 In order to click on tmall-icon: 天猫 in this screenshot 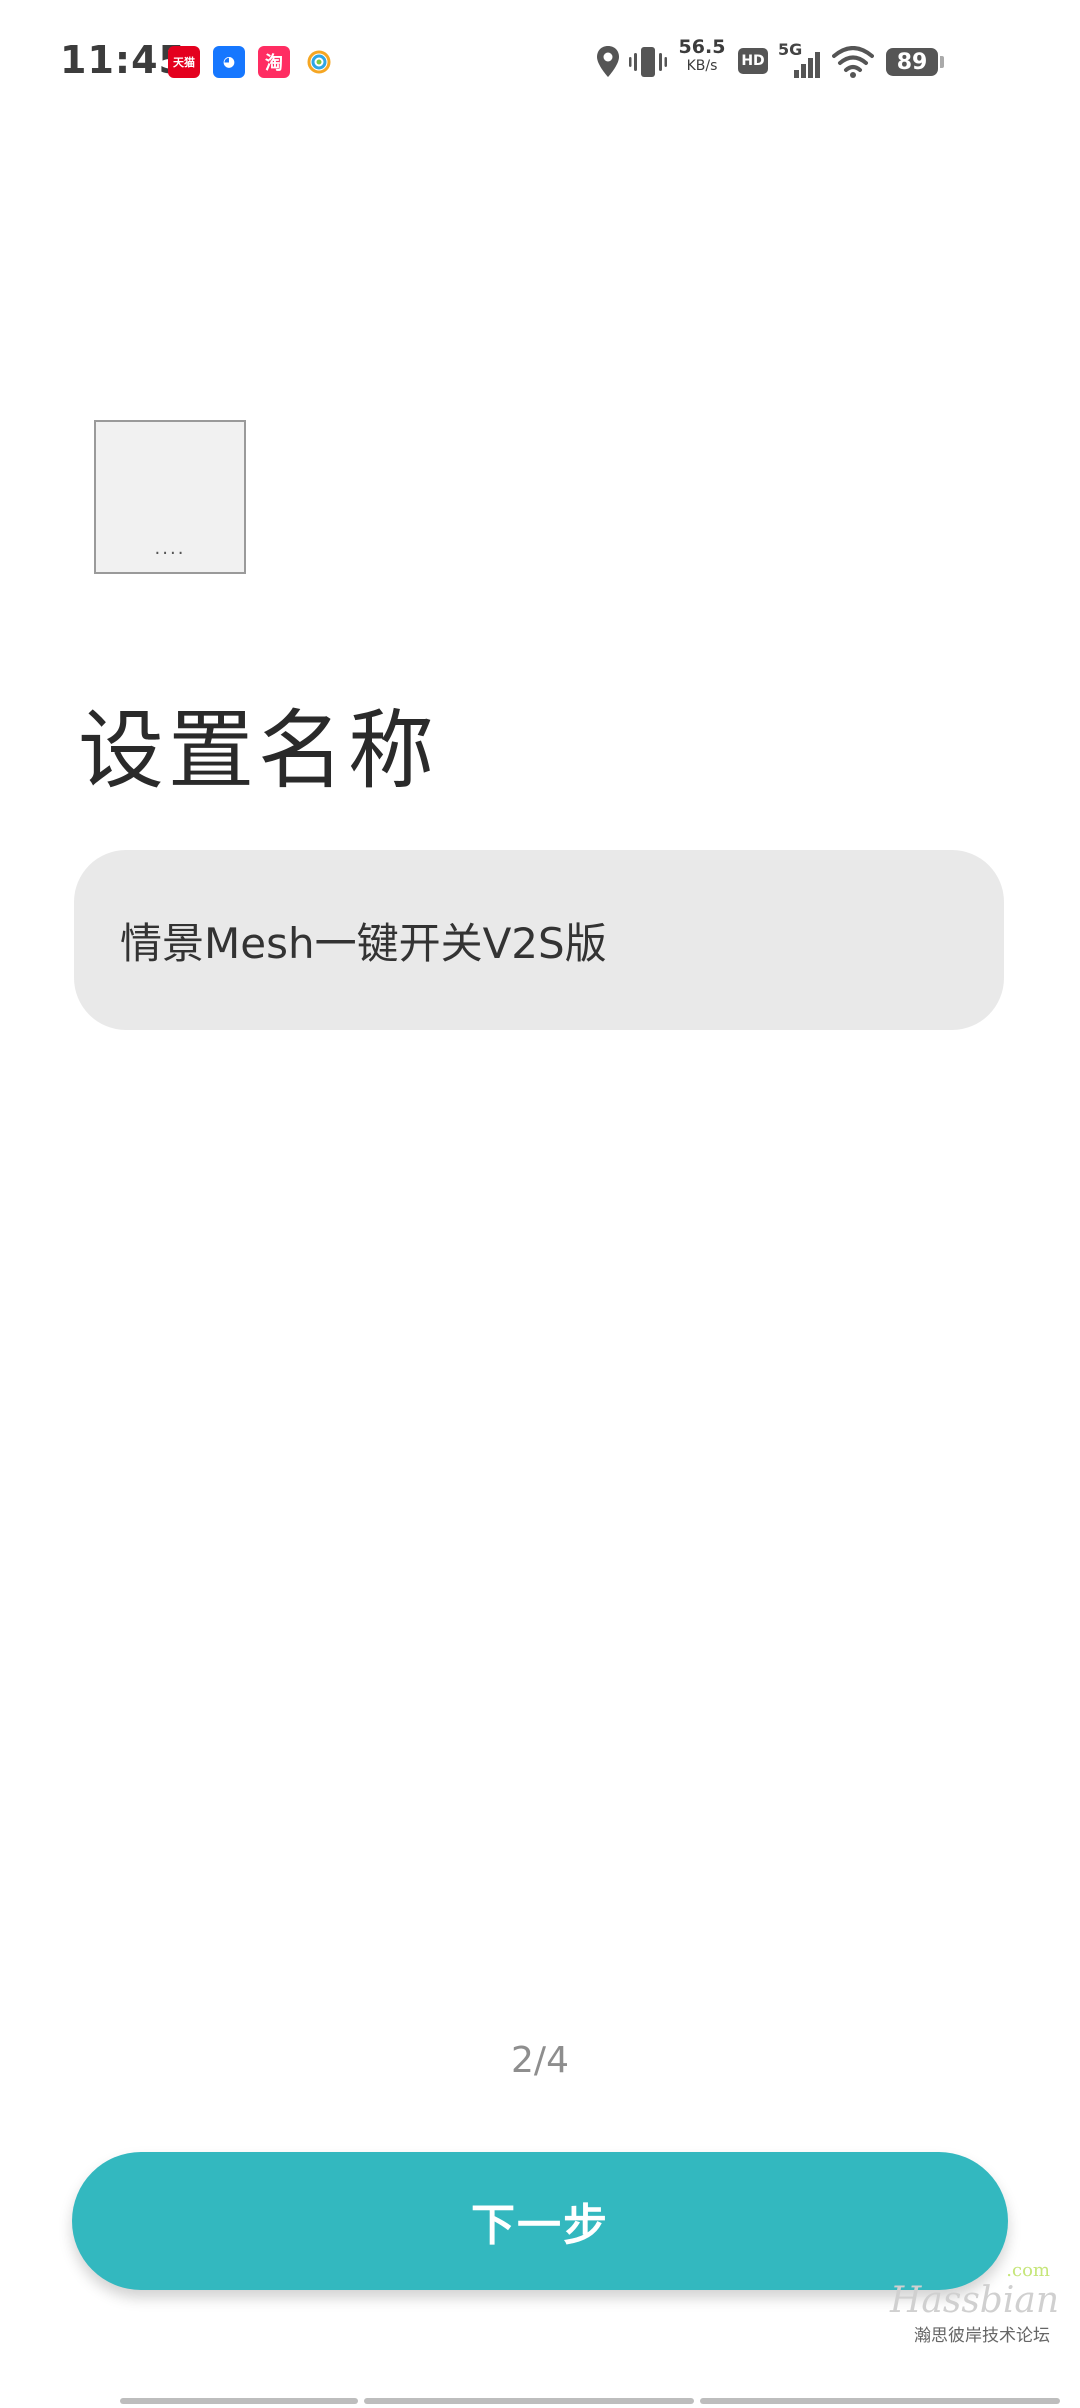, I will do `click(184, 62)`.